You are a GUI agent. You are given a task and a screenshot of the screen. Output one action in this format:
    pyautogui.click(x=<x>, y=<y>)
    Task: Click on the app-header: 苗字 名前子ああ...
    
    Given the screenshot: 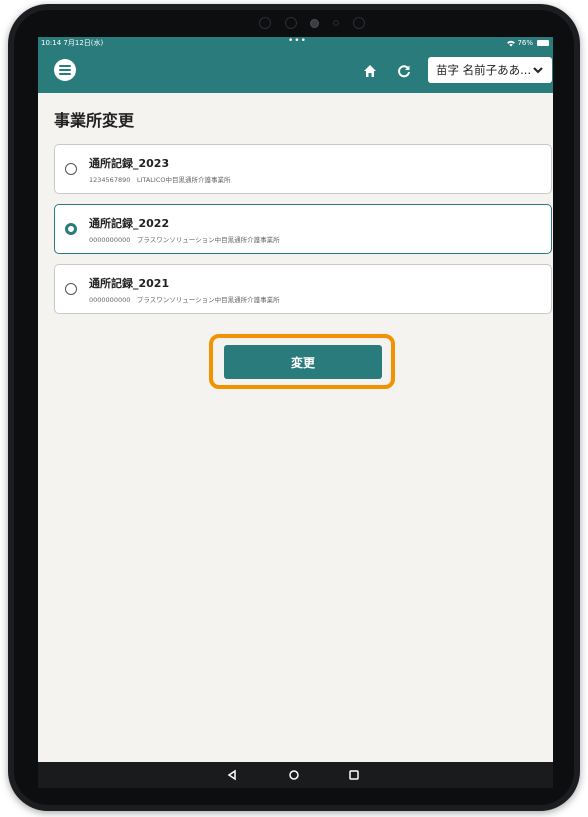 What is the action you would take?
    pyautogui.click(x=295, y=71)
    